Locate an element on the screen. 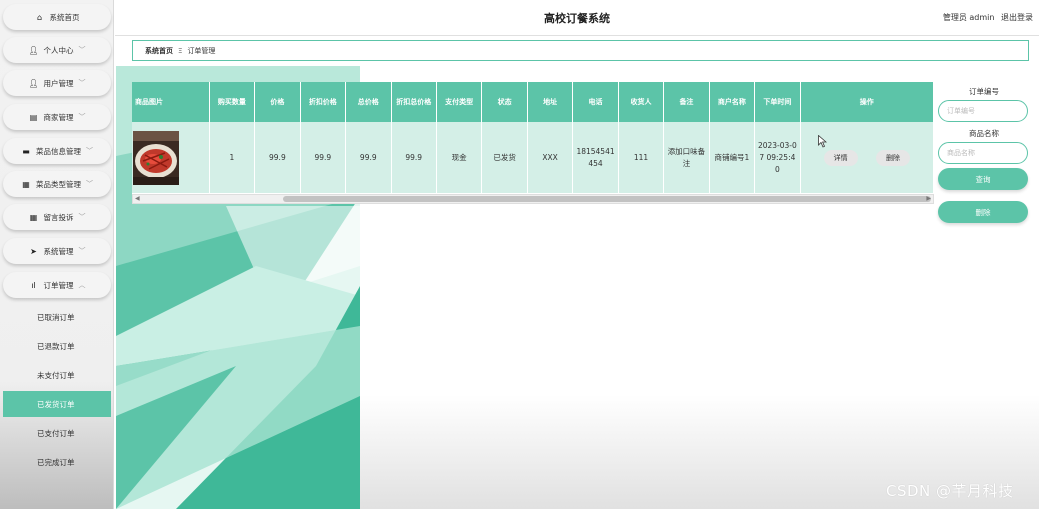  sidebar-item-label: 用户管理 is located at coordinates (58, 83).